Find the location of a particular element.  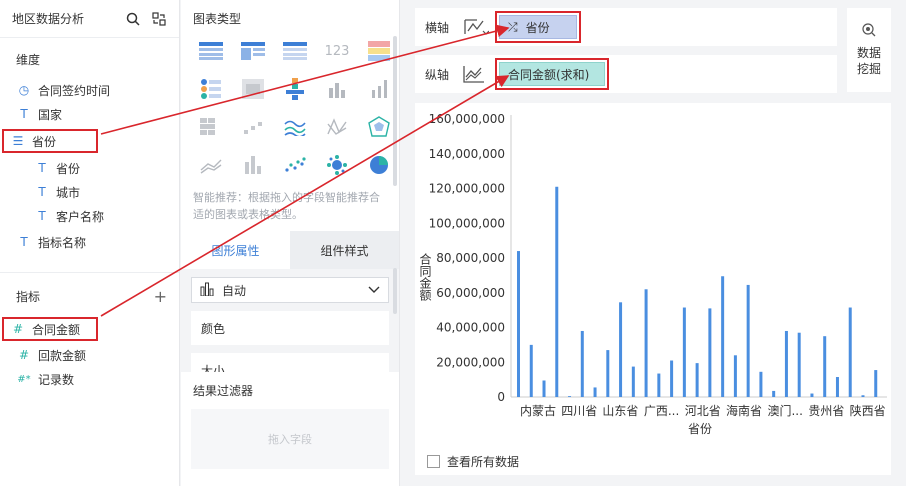

filter-drop-zone: 拖入字段 is located at coordinates (290, 439).